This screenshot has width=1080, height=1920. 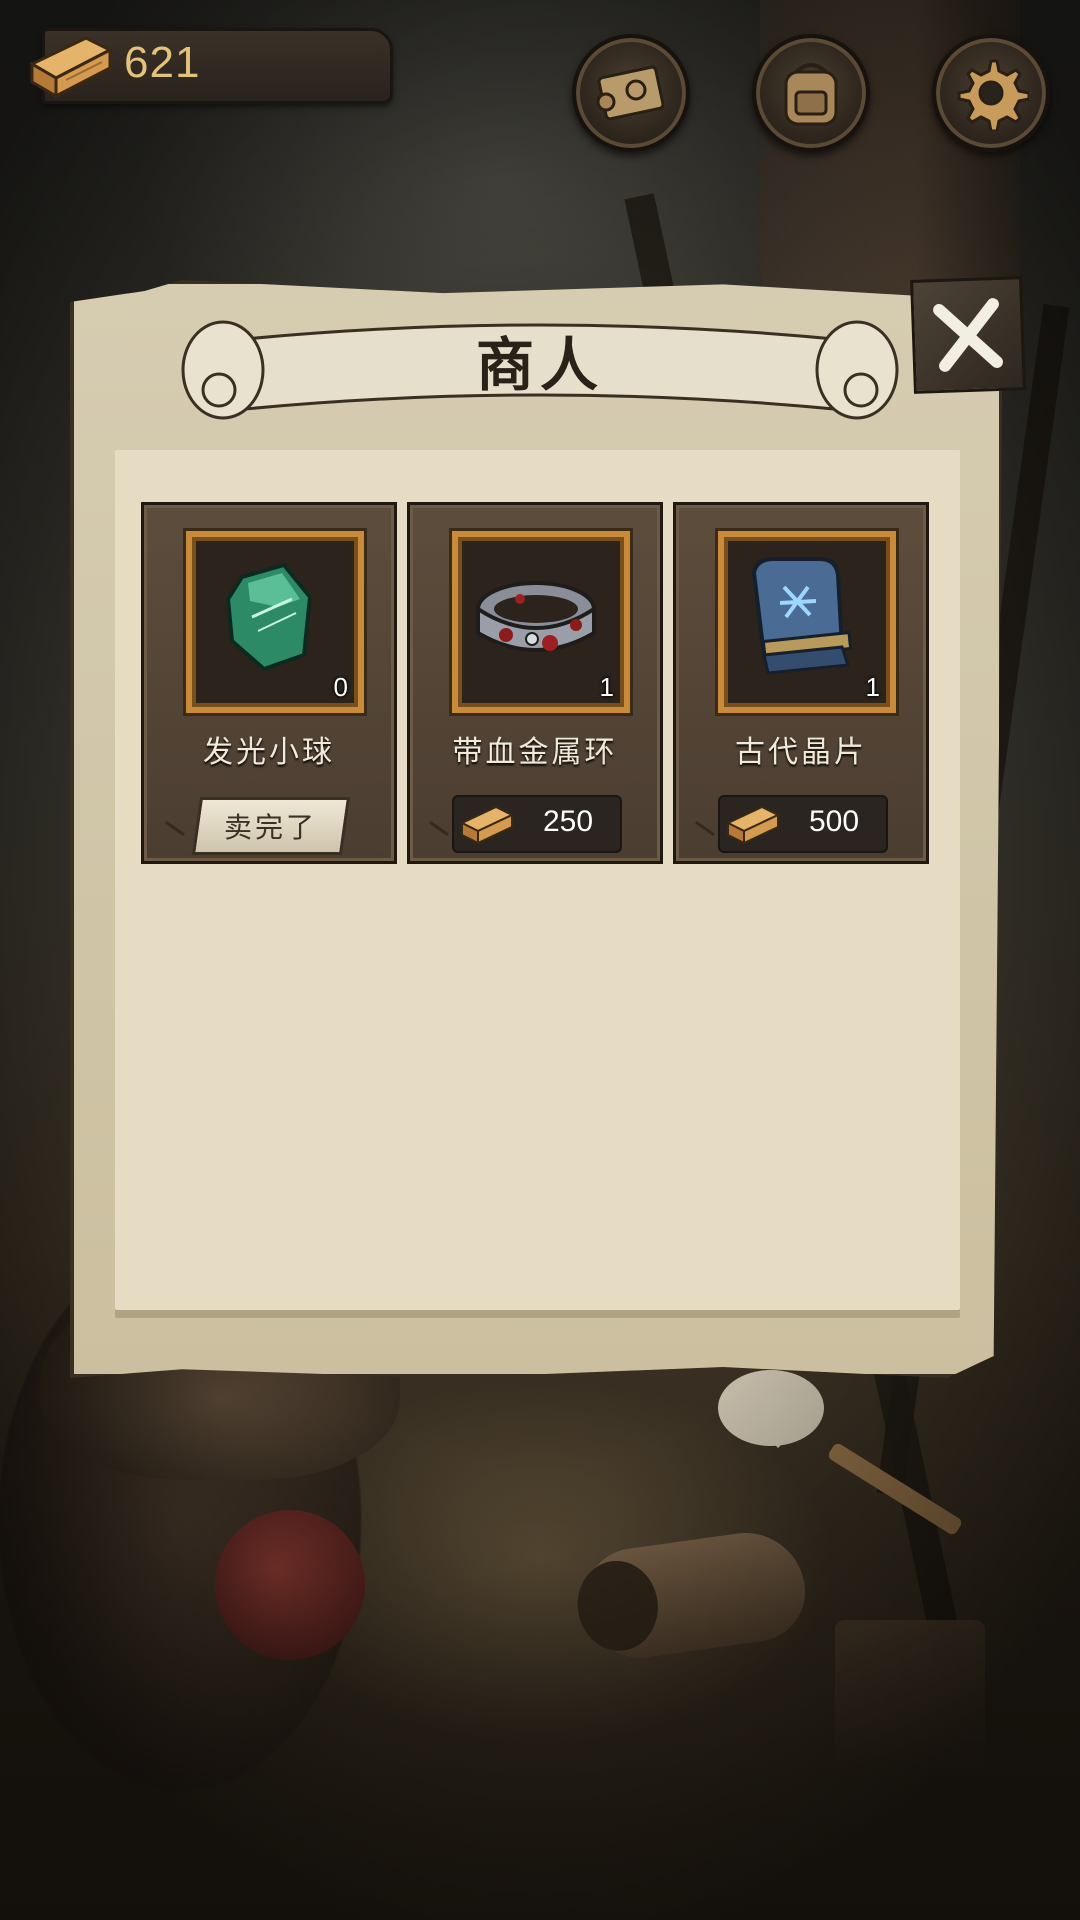 What do you see at coordinates (803, 824) in the screenshot?
I see `price-tag: 500` at bounding box center [803, 824].